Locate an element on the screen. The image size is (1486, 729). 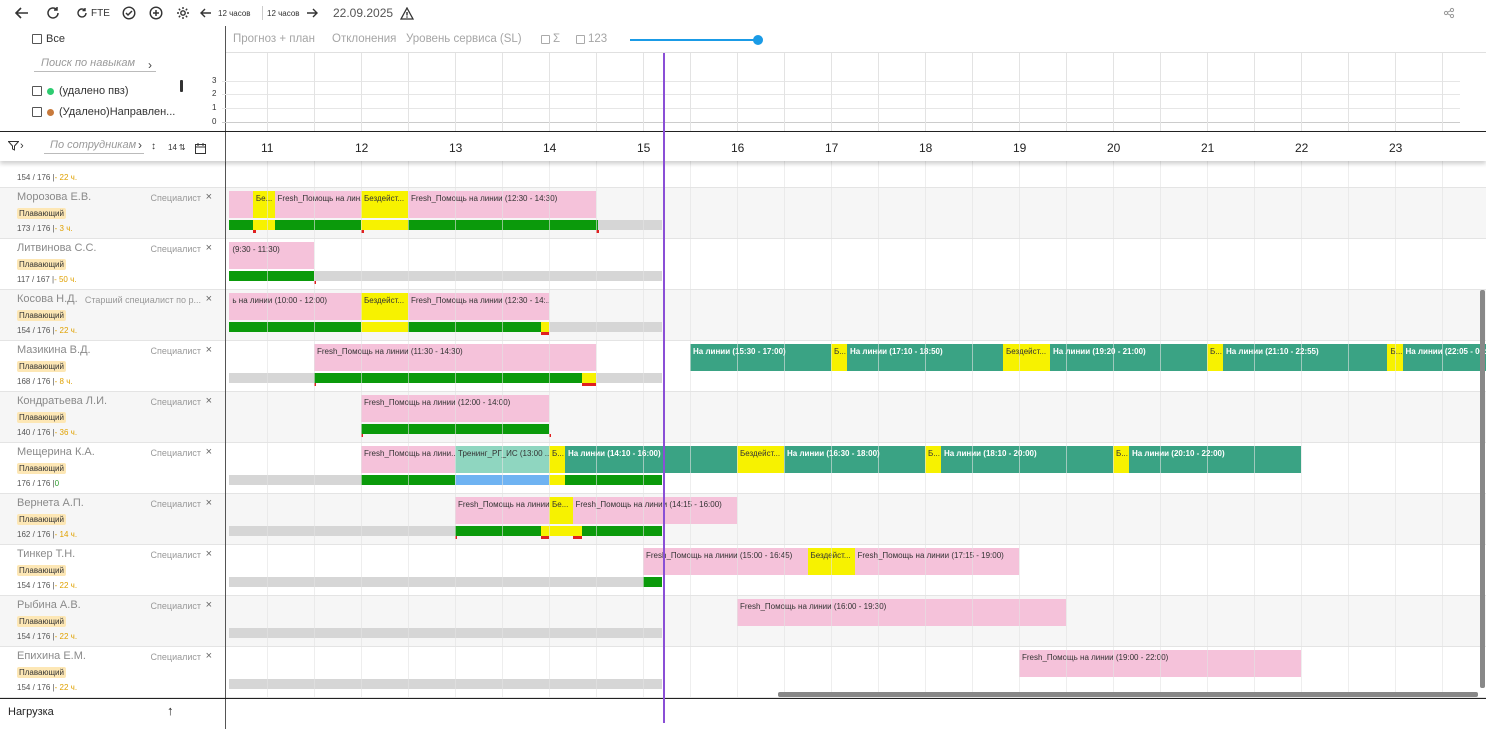
shift-block: На линии (22:05 - 00:30) is located at coordinates (1444, 357).